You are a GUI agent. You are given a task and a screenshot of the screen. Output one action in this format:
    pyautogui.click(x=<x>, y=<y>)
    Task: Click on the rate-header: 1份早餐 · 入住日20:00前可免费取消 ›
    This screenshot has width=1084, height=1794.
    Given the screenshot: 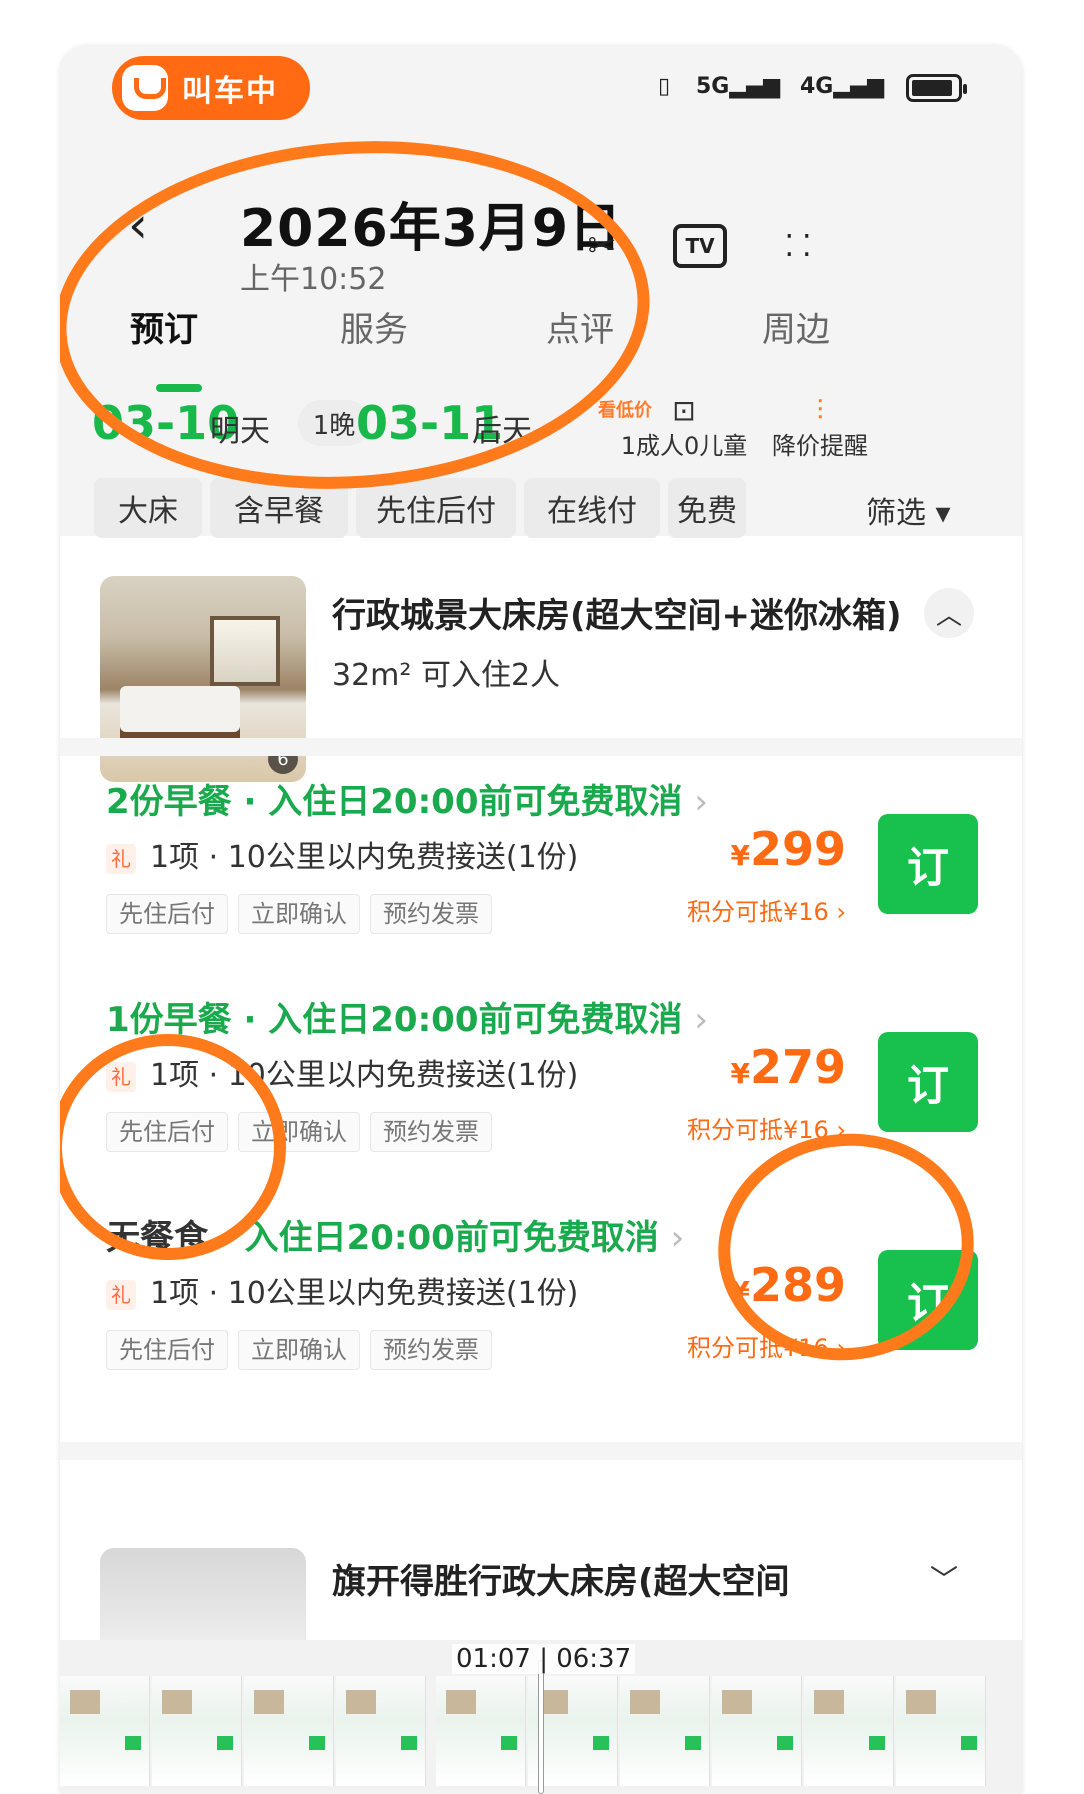 What is the action you would take?
    pyautogui.click(x=407, y=1016)
    